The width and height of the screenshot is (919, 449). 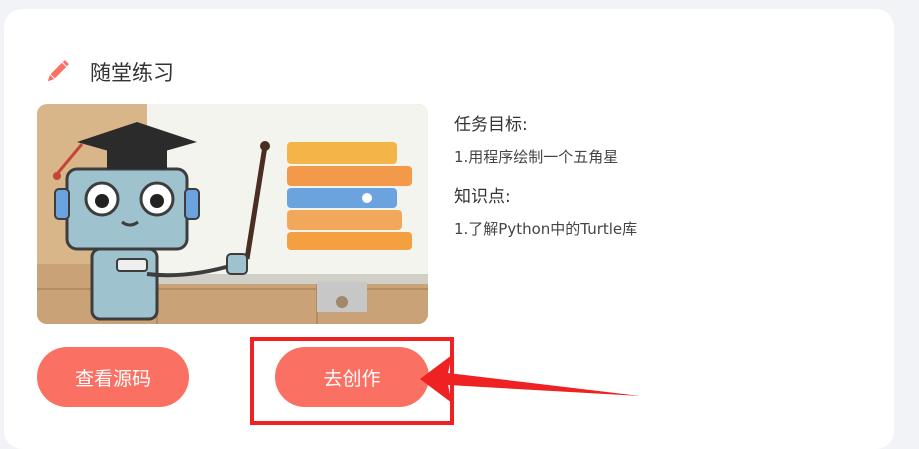 What do you see at coordinates (546, 229) in the screenshot?
I see `knowledge-item: 1.了解Python中的Turtle库` at bounding box center [546, 229].